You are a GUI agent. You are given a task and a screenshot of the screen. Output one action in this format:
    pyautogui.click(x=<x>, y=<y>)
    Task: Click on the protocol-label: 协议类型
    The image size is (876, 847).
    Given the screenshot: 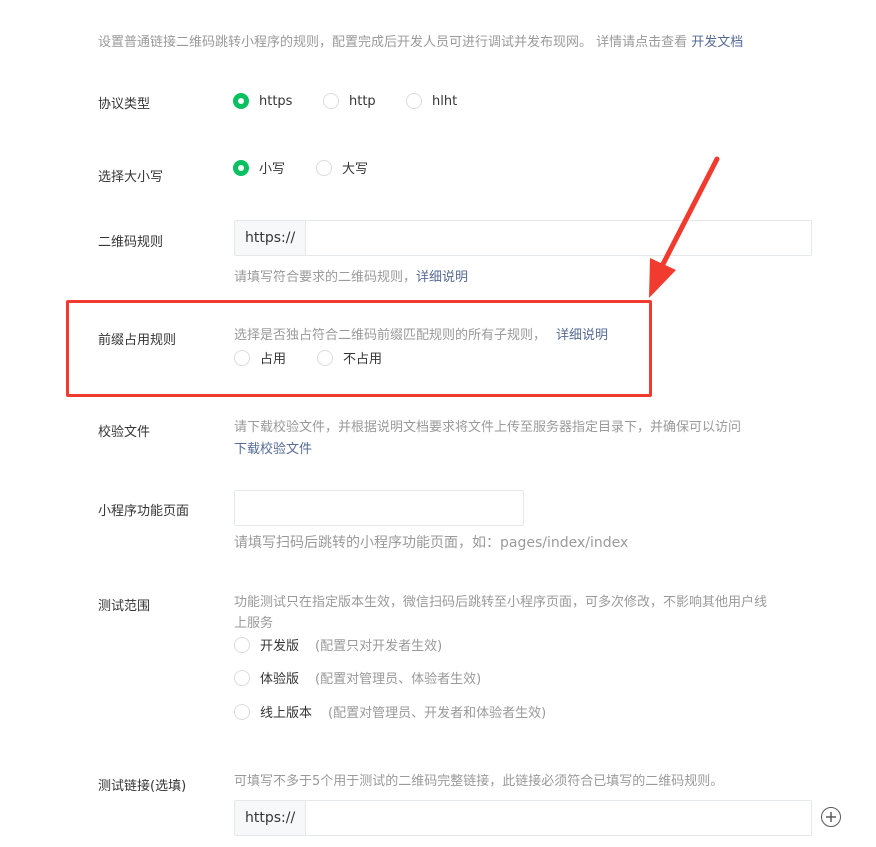 What is the action you would take?
    pyautogui.click(x=124, y=104)
    